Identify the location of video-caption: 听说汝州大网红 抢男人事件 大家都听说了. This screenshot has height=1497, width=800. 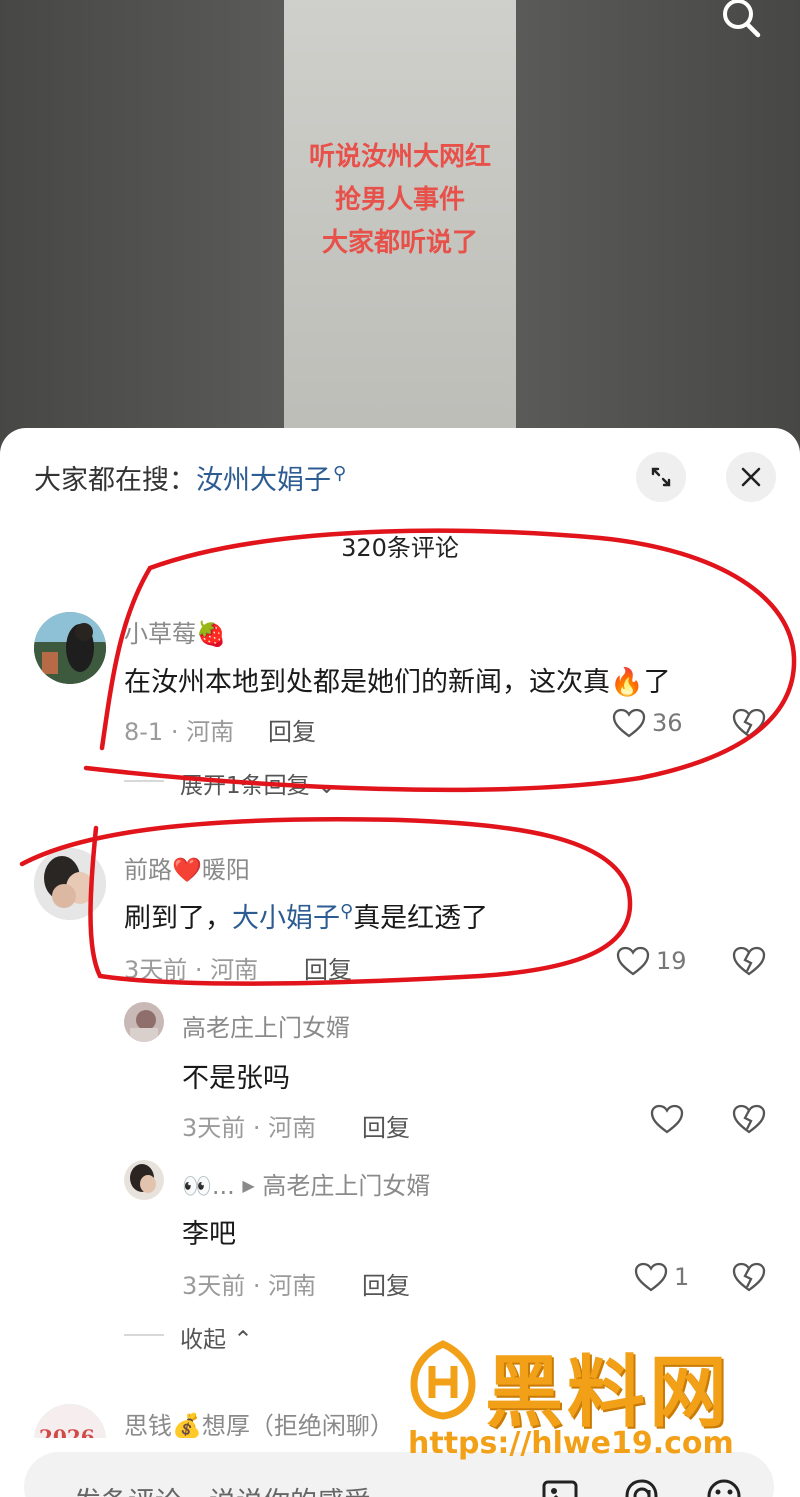
(400, 200).